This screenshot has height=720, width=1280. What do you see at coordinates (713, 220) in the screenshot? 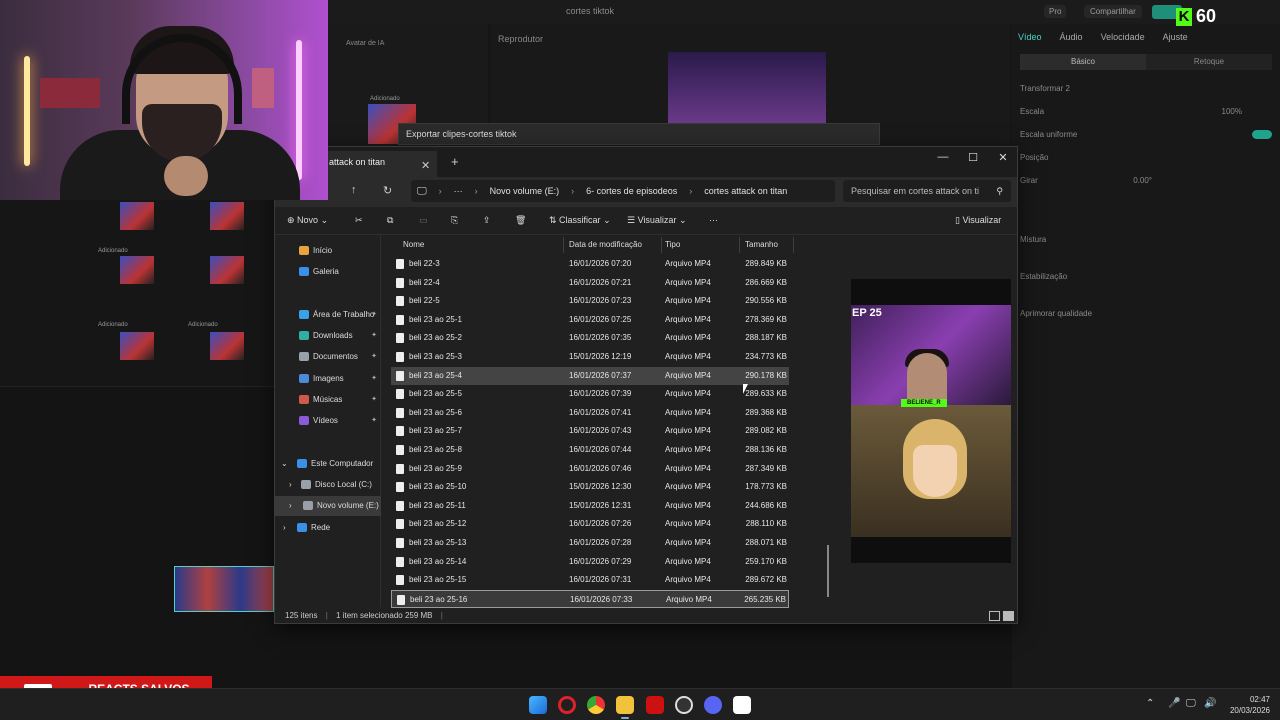
I see `more-options-icon: ···` at bounding box center [713, 220].